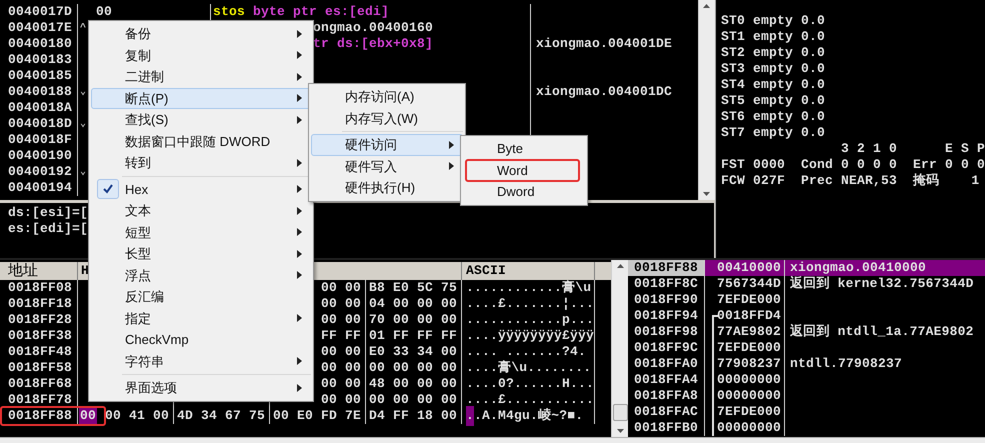 Image resolution: width=985 pixels, height=443 pixels. Describe the element at coordinates (201, 387) in the screenshot. I see `menu-item: 界面选项` at that location.